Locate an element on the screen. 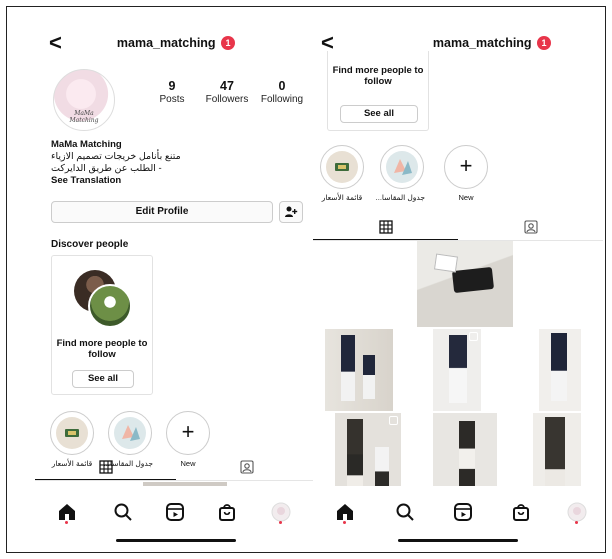 This screenshot has width=612, height=559. add-user-button is located at coordinates (291, 212).